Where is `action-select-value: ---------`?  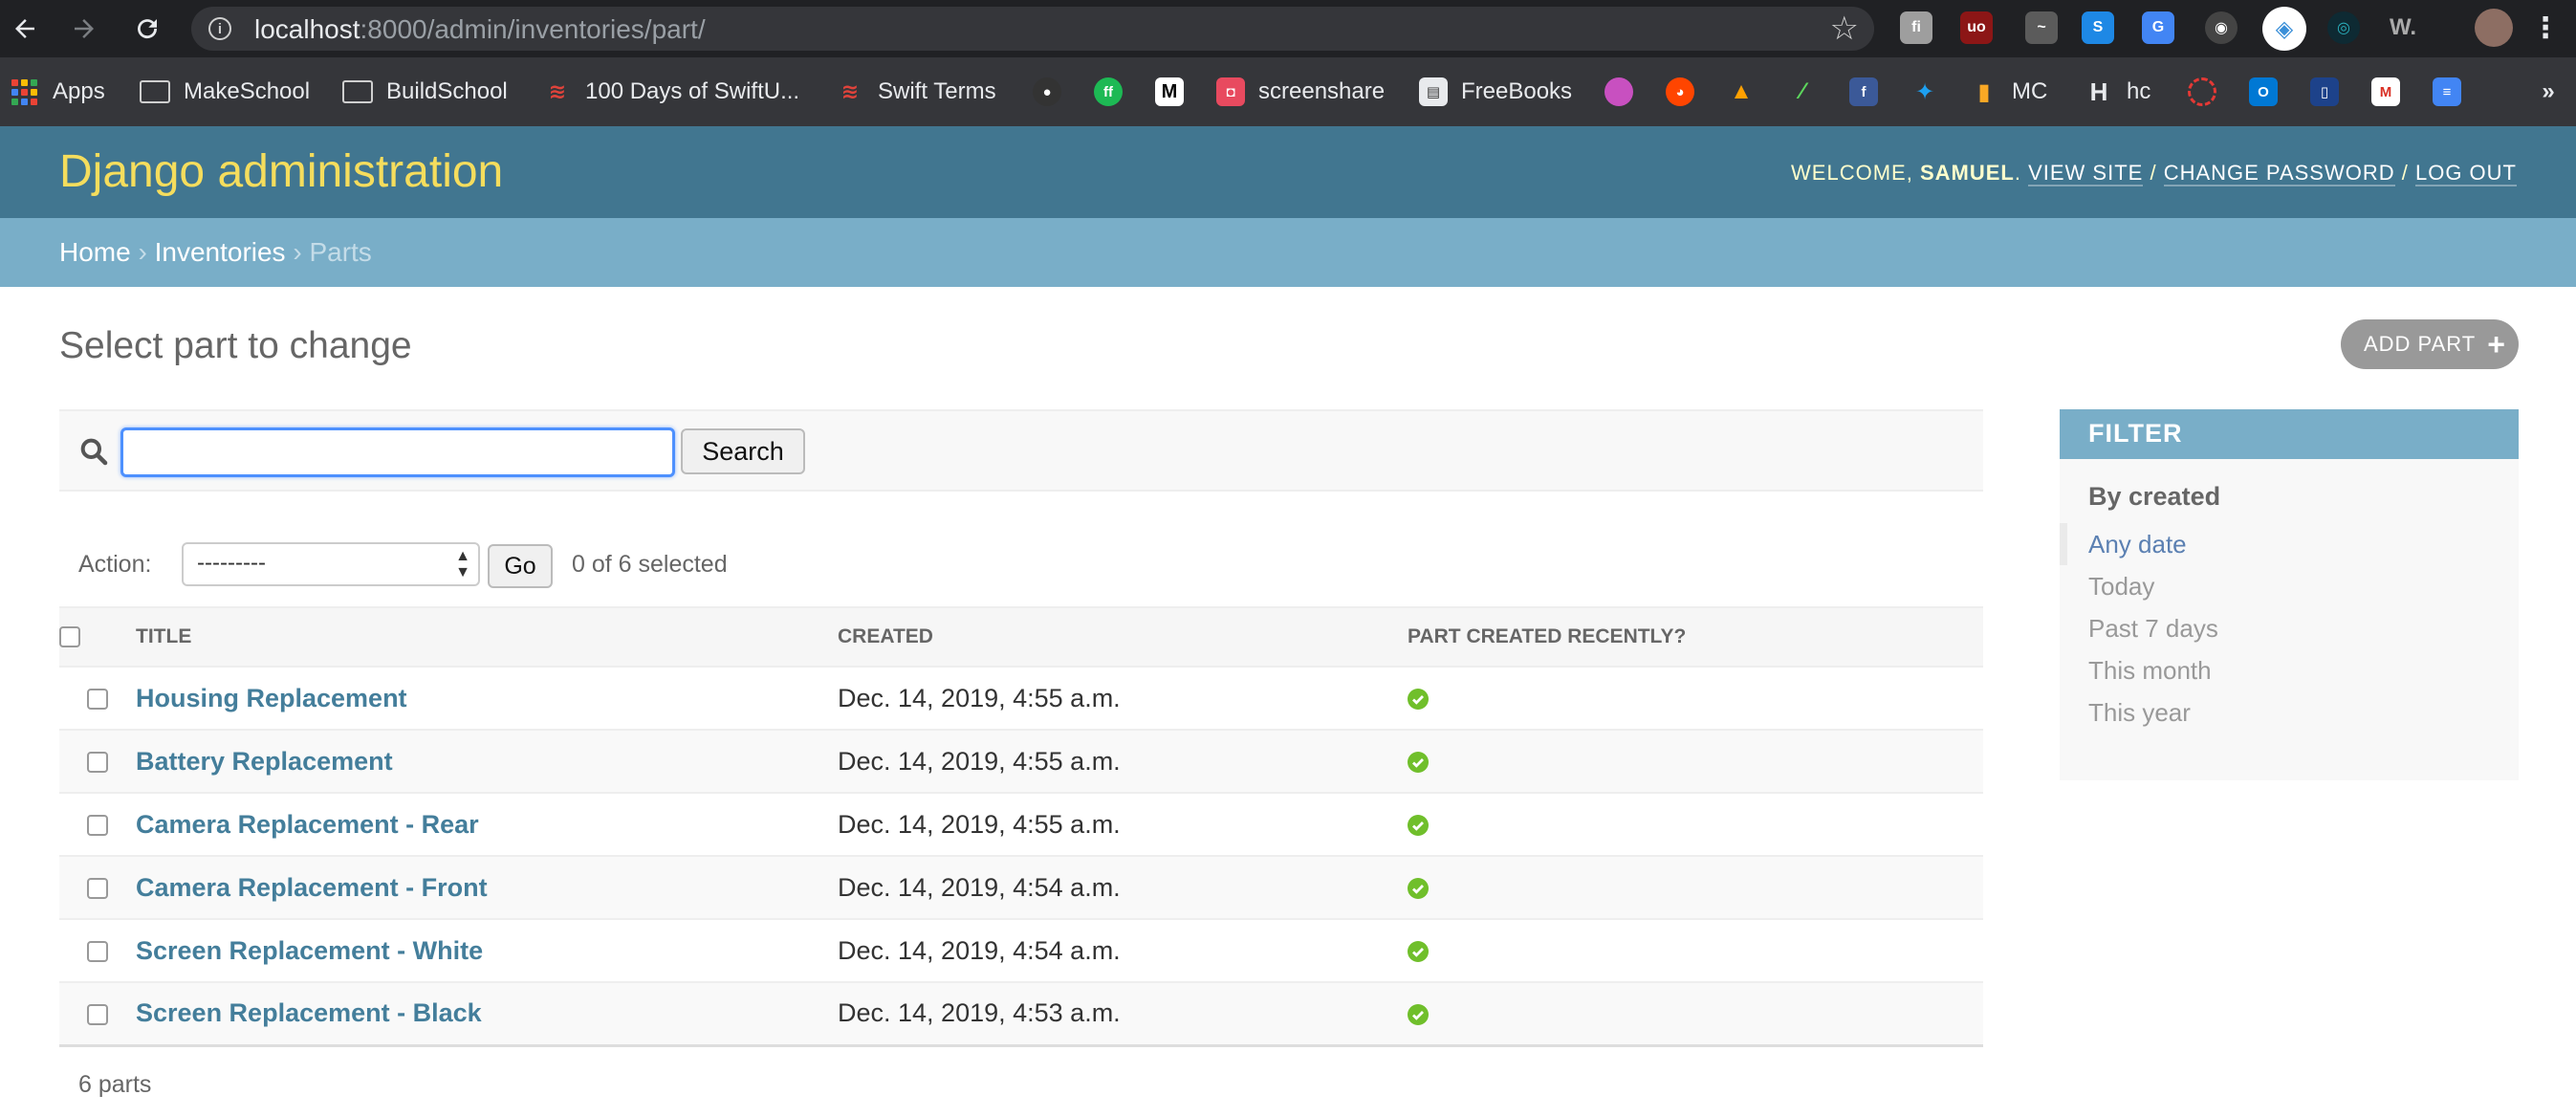 action-select-value: --------- is located at coordinates (231, 563).